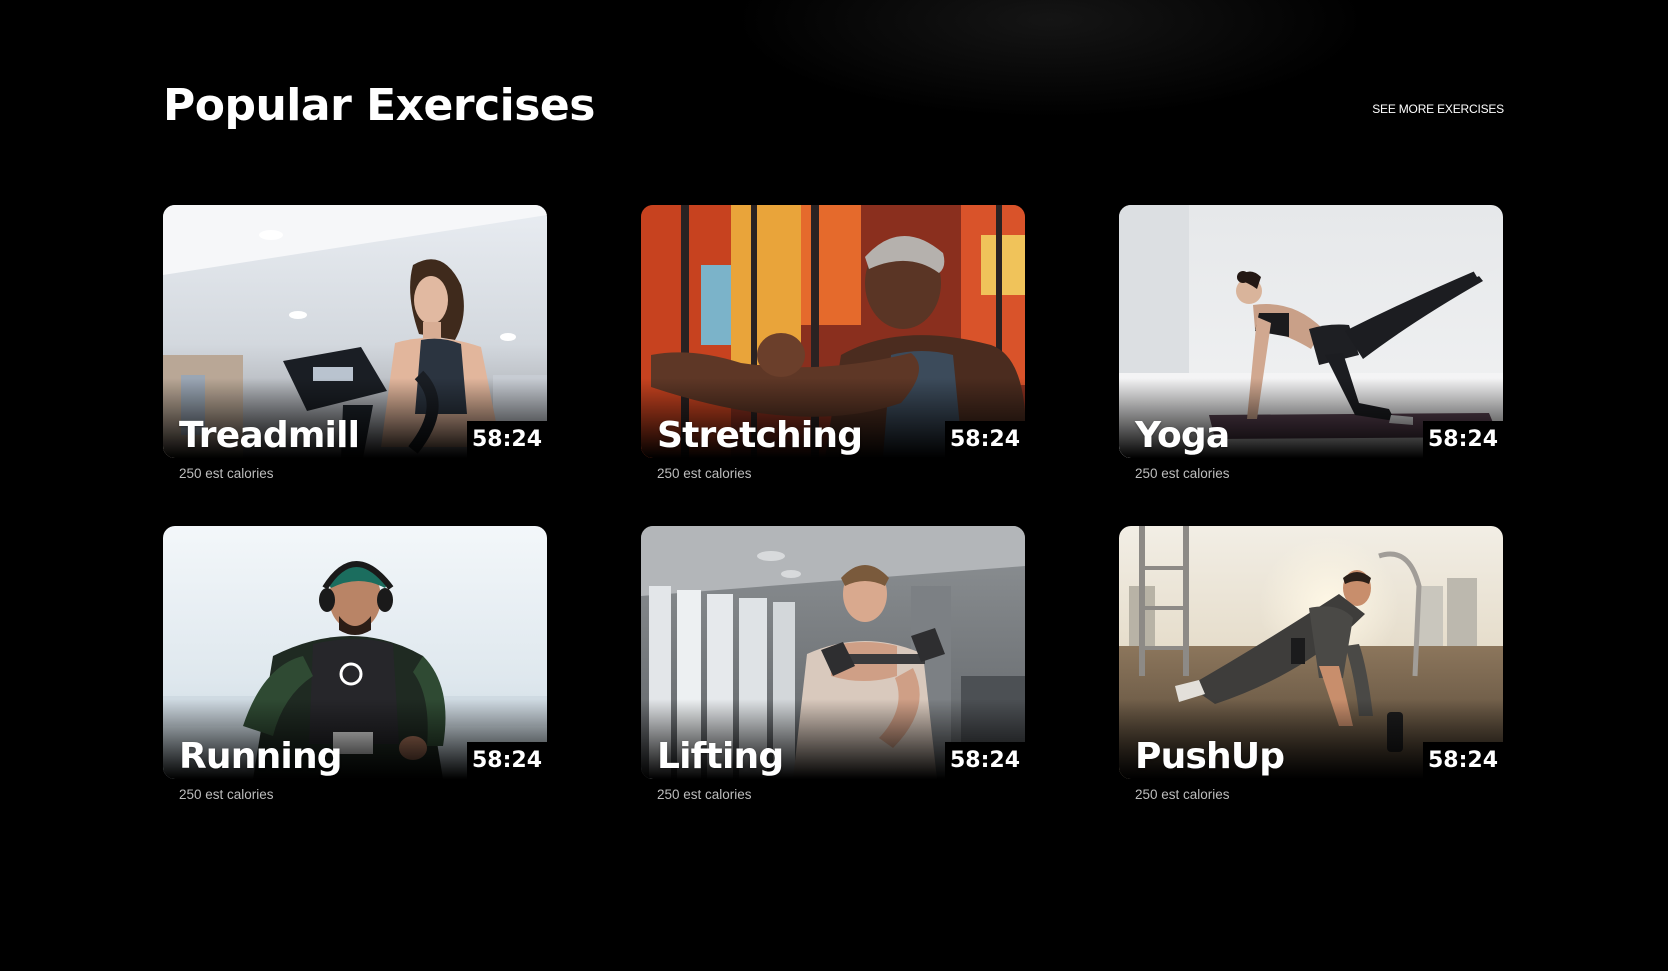 Image resolution: width=1668 pixels, height=971 pixels. I want to click on exercise-card-stretching: Stretching 58:24 250 est calories, so click(833, 343).